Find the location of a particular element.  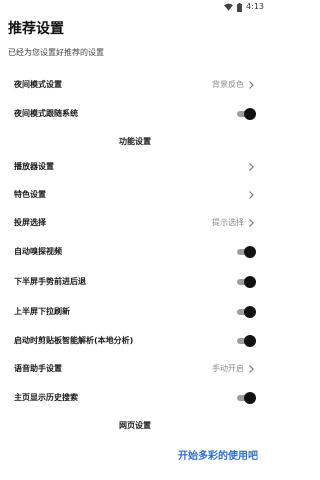

status-icons: 4:13 is located at coordinates (244, 7).